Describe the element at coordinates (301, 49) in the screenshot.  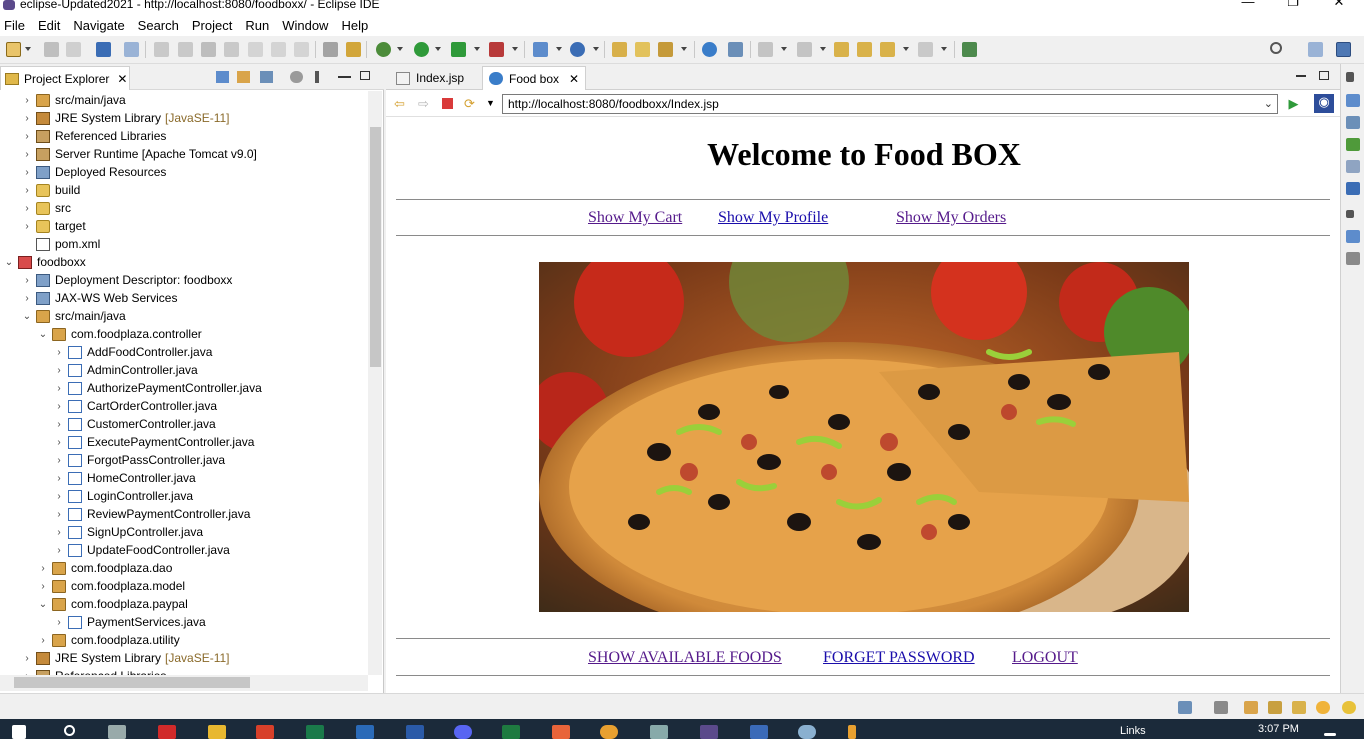
I see `step-return-icon` at that location.